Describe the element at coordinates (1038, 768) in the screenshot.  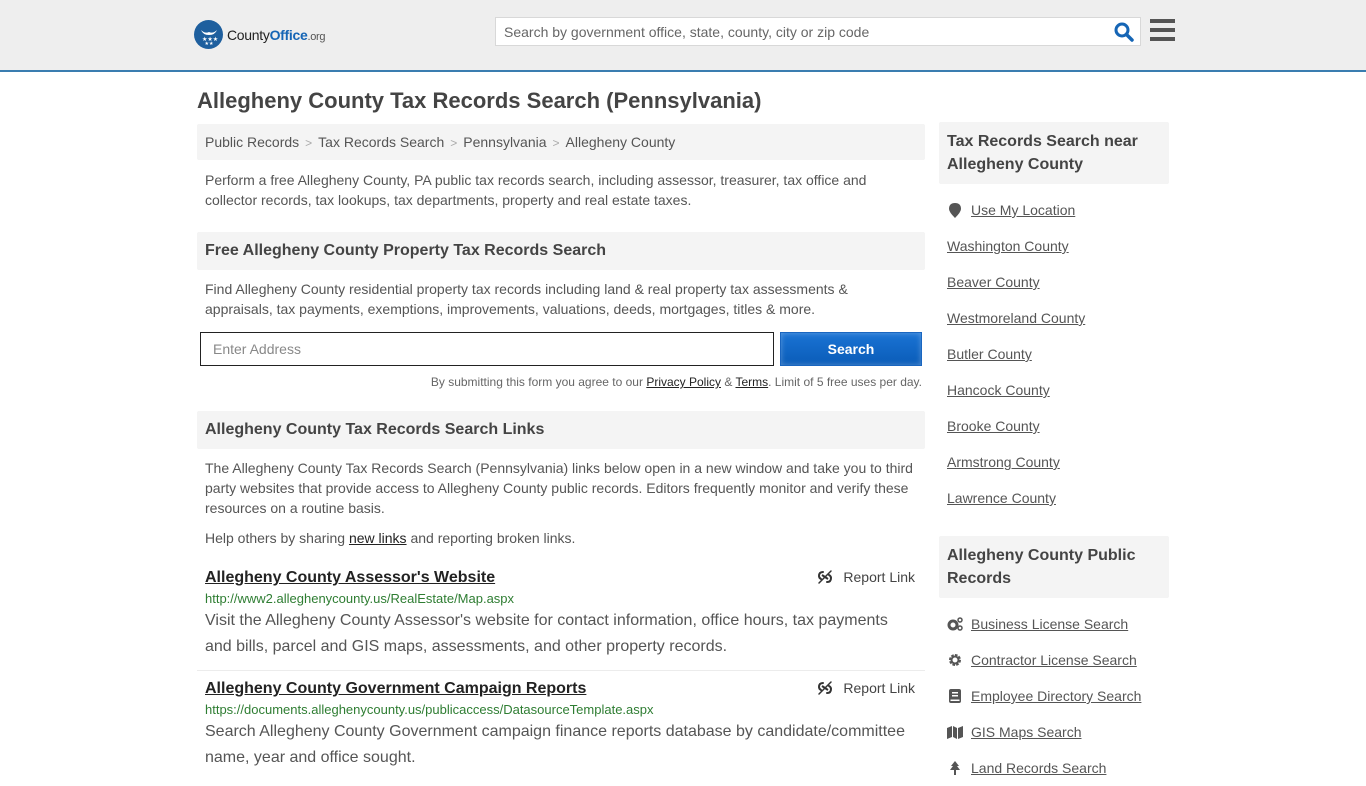
I see `public-record-link: Land Records Search` at that location.